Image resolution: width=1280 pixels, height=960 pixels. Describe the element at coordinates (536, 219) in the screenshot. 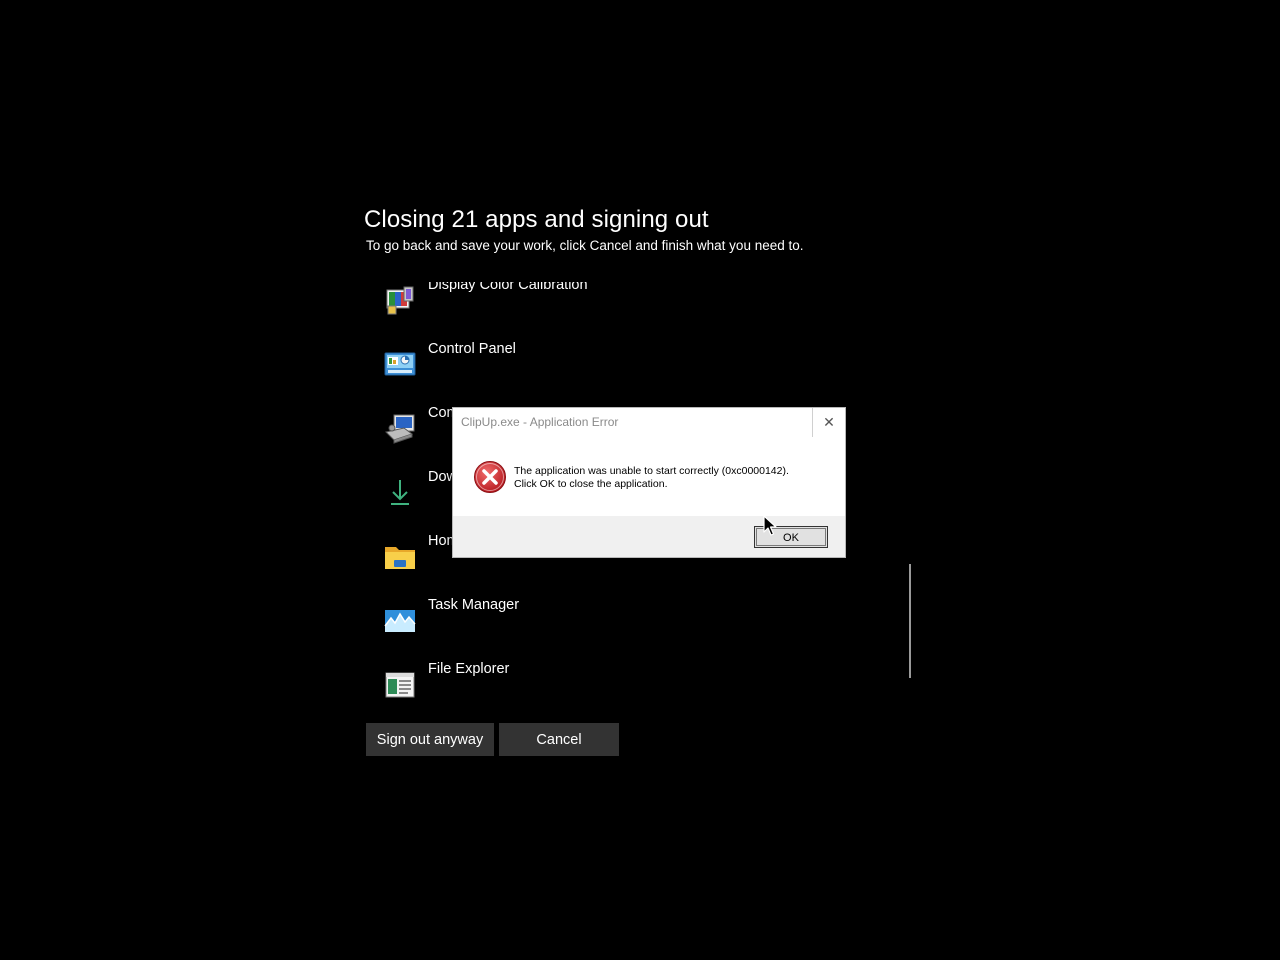

I see `page-title: Closing 21 apps and signing out` at that location.